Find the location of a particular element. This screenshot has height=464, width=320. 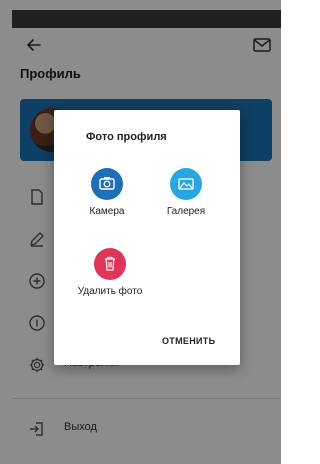

camera-label: Камера is located at coordinates (107, 211).